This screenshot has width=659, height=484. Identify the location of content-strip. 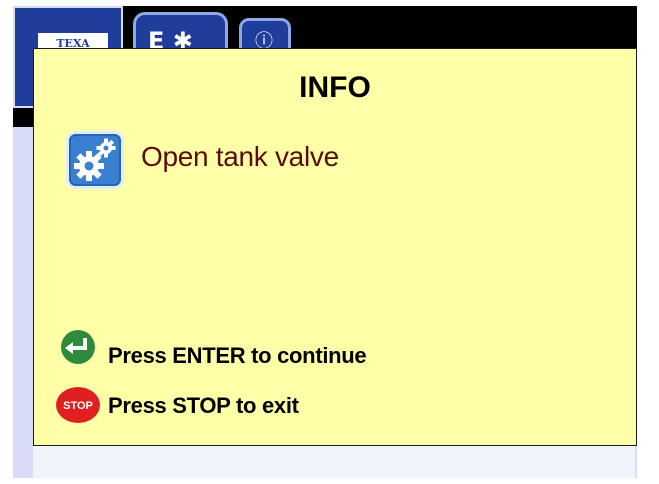
(334, 461).